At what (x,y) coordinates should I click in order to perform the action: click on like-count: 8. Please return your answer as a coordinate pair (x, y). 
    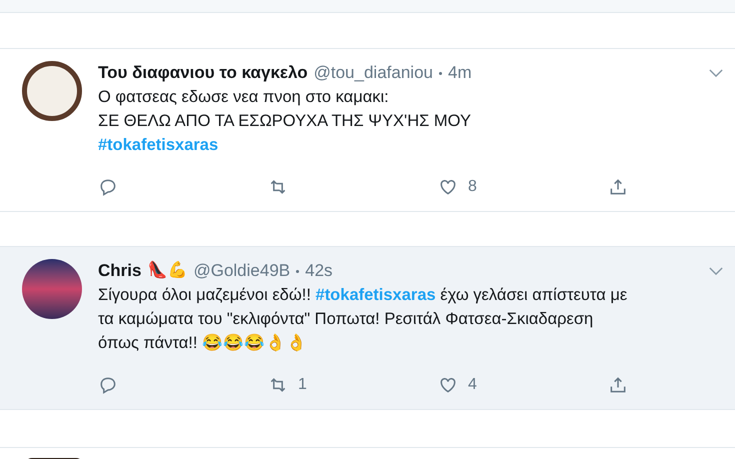
    Looking at the image, I should click on (472, 187).